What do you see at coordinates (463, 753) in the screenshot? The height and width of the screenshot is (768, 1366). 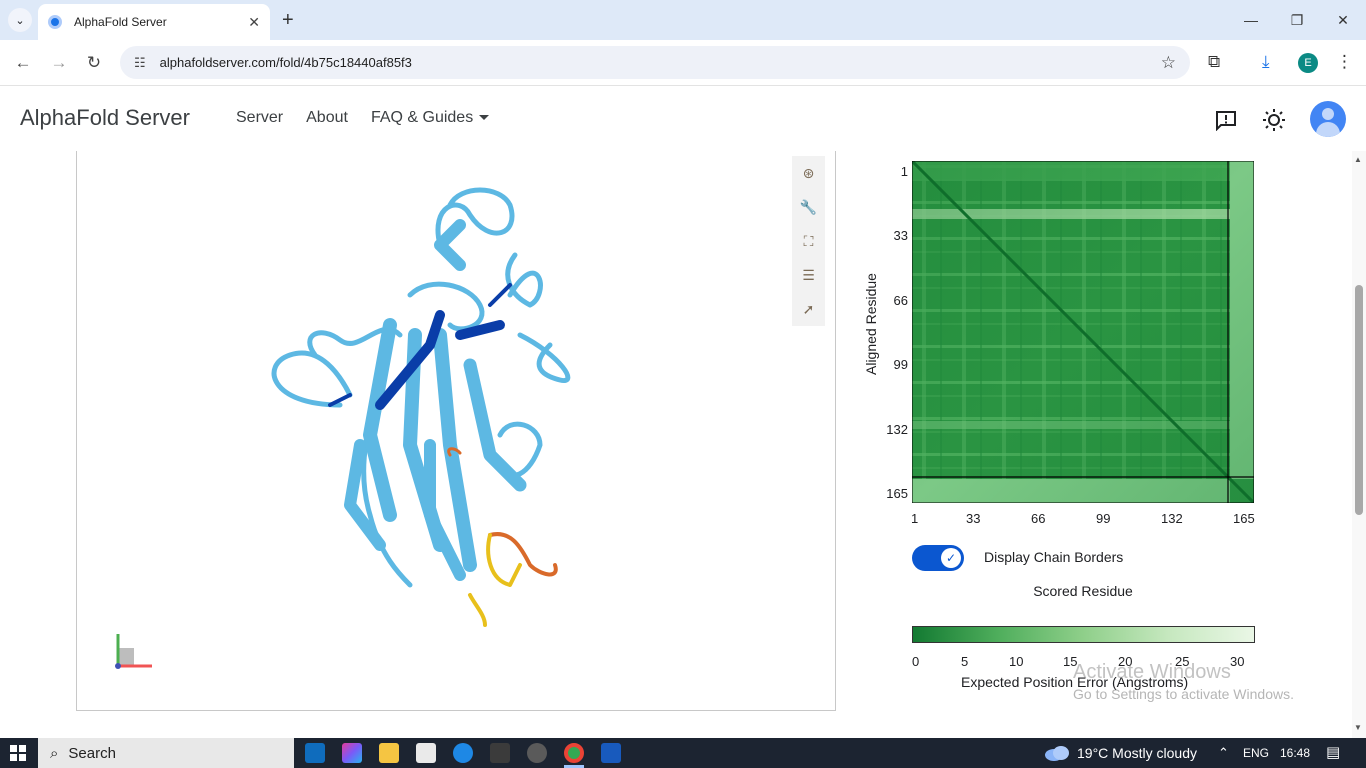 I see `edge-icon` at bounding box center [463, 753].